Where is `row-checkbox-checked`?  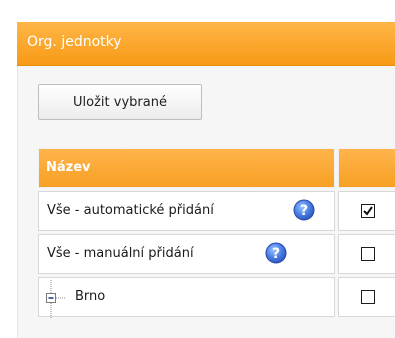 row-checkbox-checked is located at coordinates (368, 211).